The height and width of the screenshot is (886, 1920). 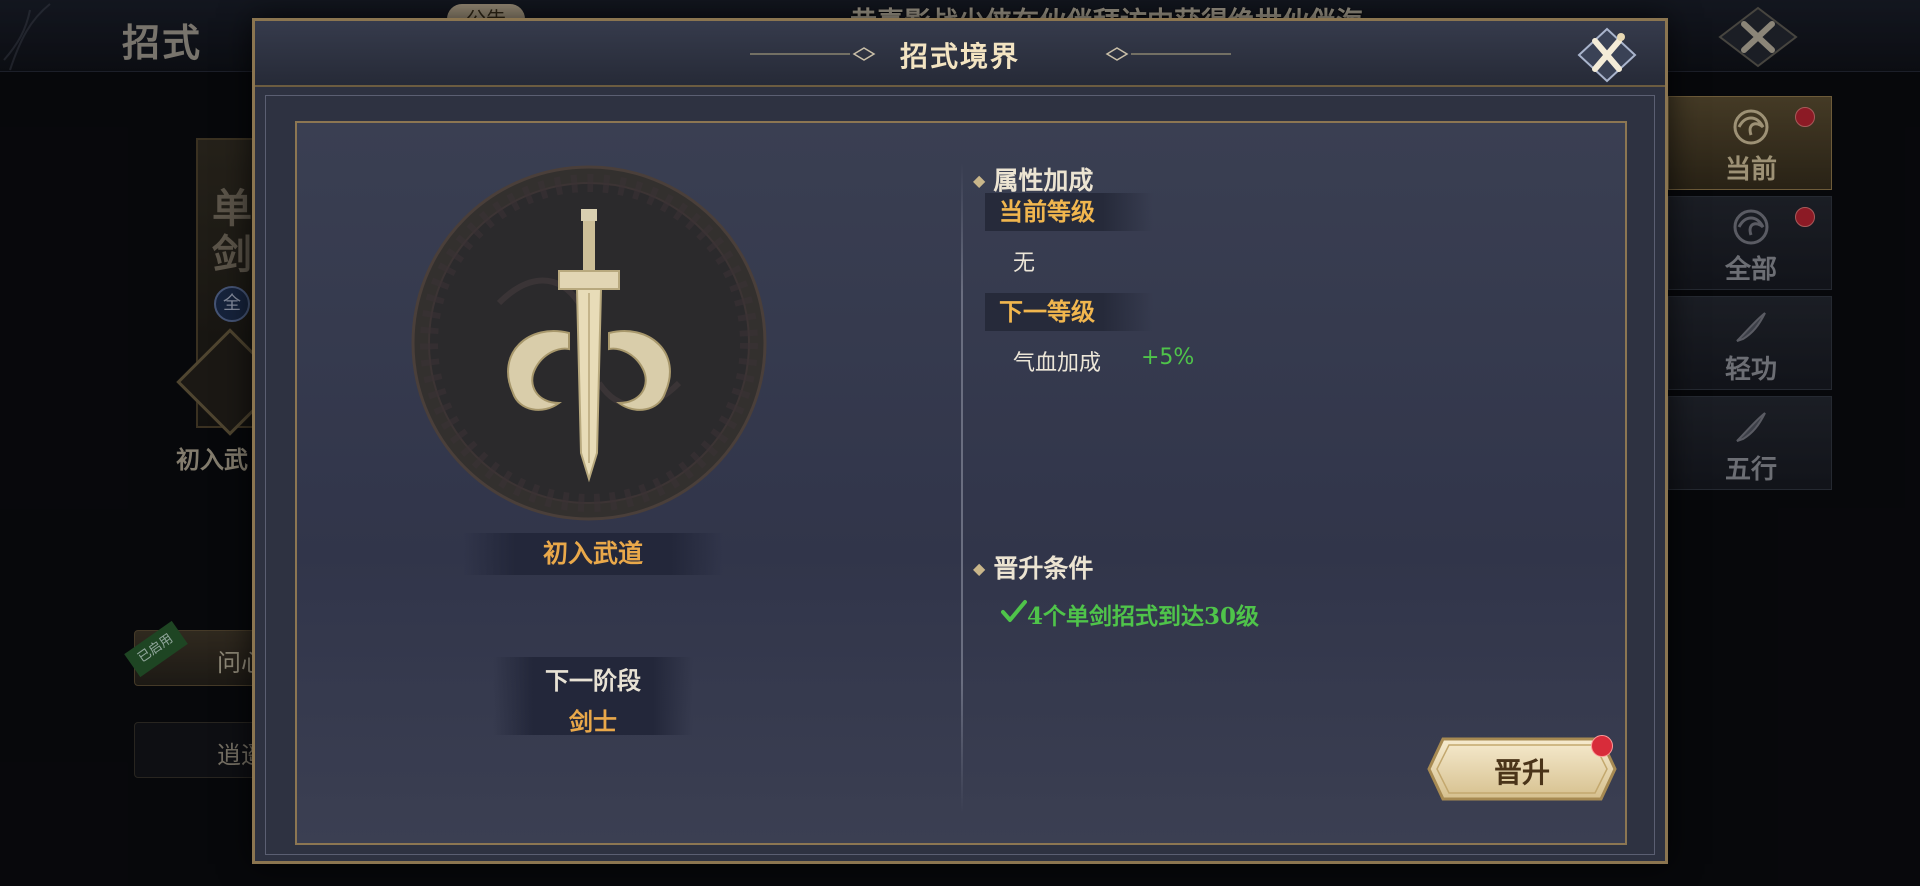 What do you see at coordinates (593, 554) in the screenshot?
I see `current-realm-name: 初入武道` at bounding box center [593, 554].